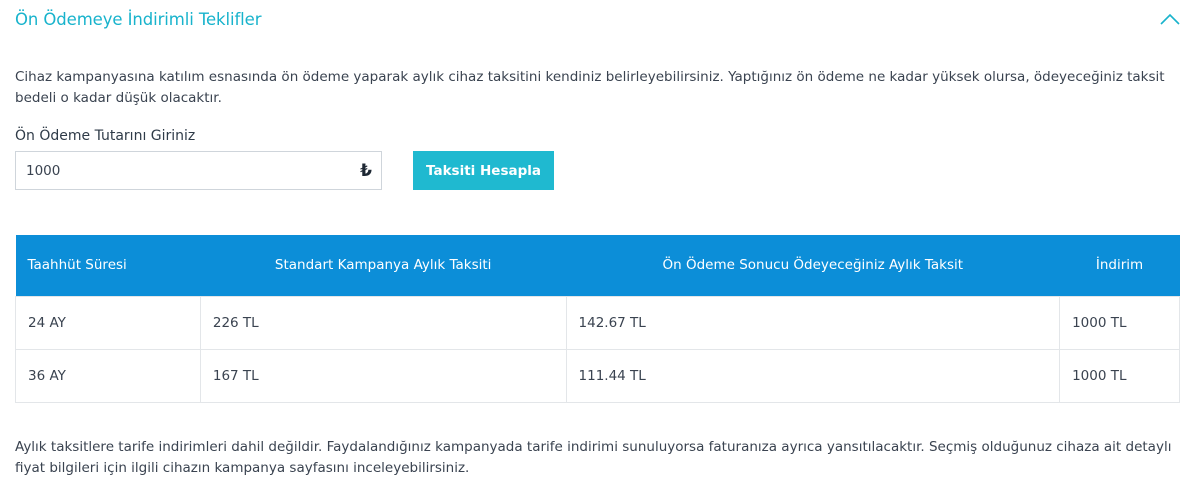  I want to click on section-title: Ön Ödemeye İndirimli Teklifler, so click(138, 19).